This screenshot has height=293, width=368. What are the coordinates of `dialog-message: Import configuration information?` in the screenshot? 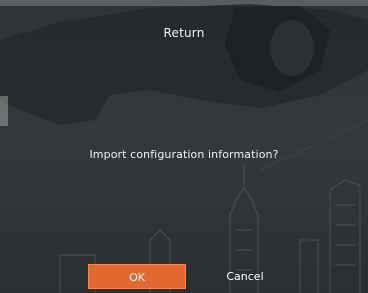 It's located at (184, 154).